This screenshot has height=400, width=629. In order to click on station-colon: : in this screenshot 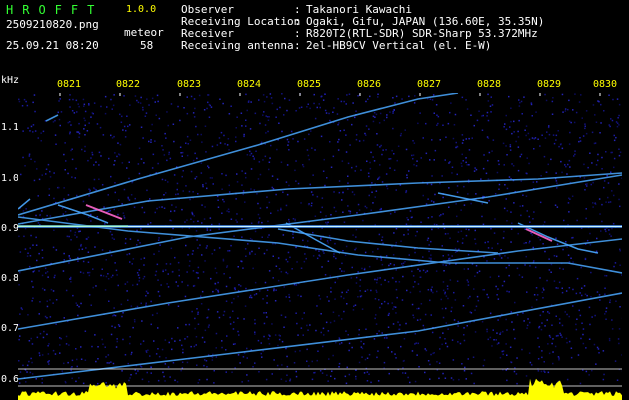, I will do `click(297, 45)`.